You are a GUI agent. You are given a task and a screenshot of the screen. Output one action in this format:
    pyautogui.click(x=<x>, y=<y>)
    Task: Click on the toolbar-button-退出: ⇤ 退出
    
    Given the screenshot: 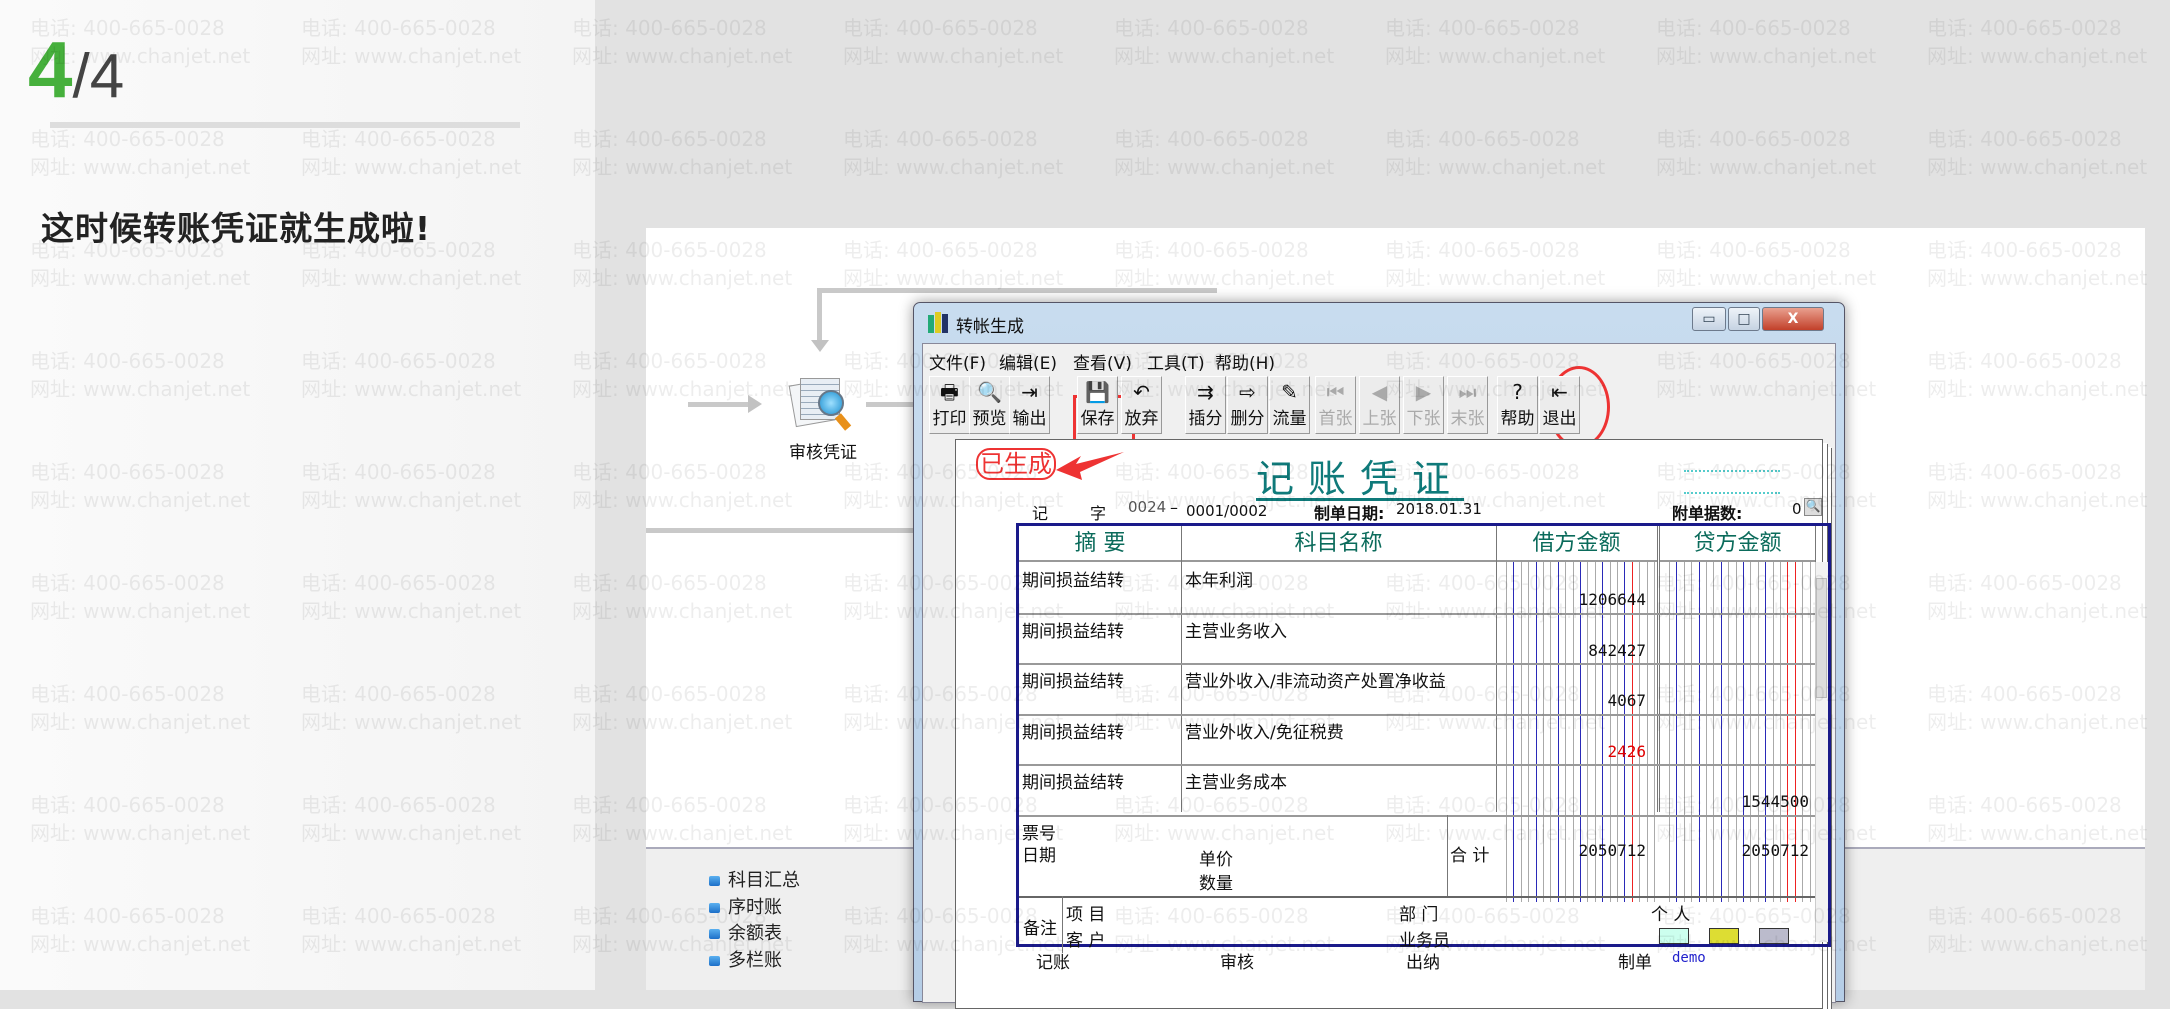 What is the action you would take?
    pyautogui.click(x=1559, y=405)
    